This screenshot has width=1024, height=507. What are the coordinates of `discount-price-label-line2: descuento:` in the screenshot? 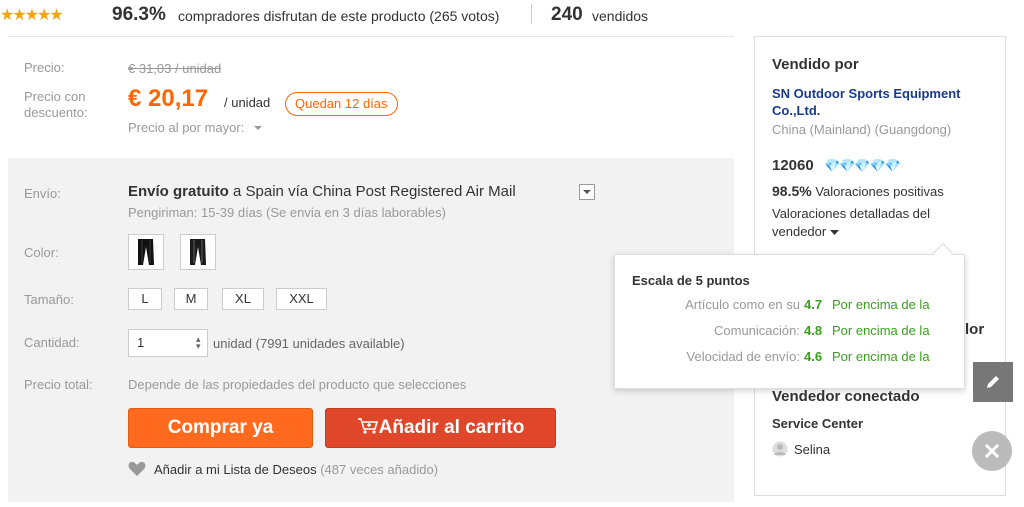 It's located at (56, 112).